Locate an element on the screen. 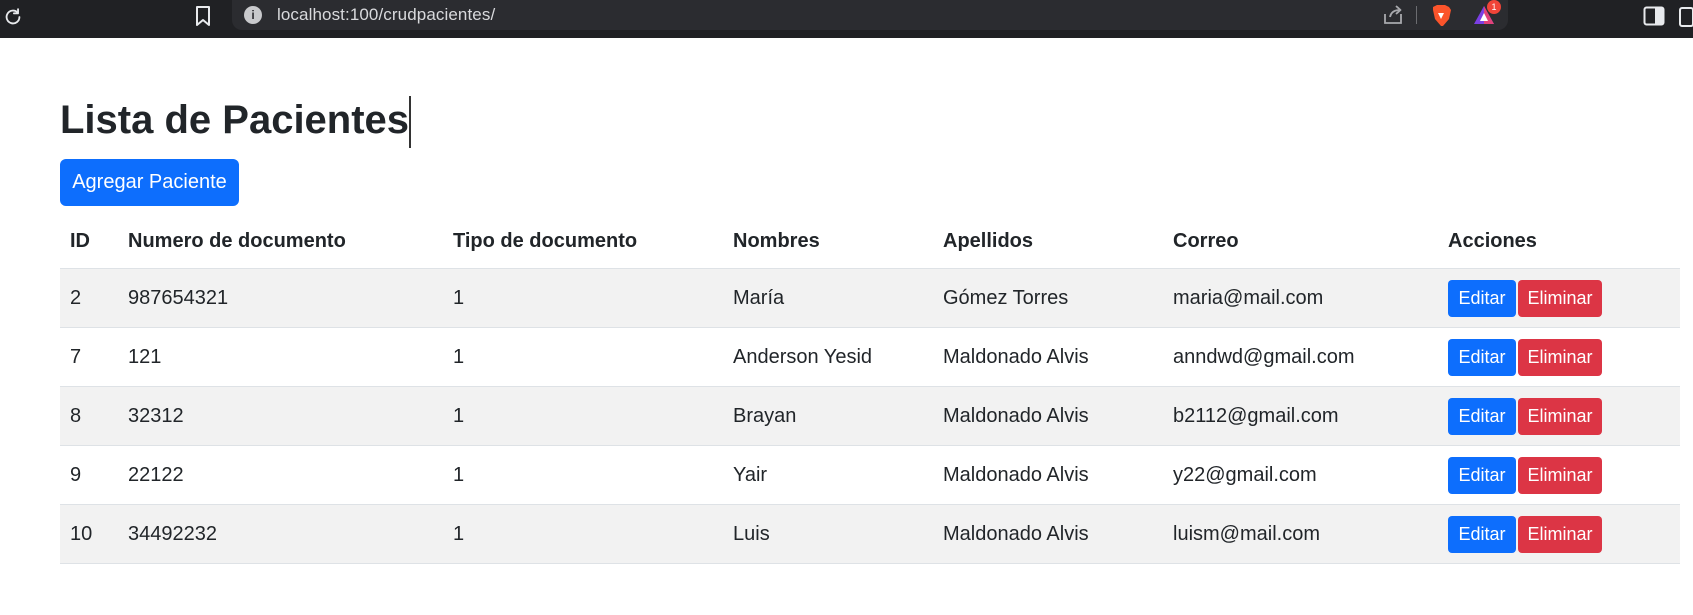 The image size is (1693, 615). sidebar-toggle-icon is located at coordinates (1654, 16).